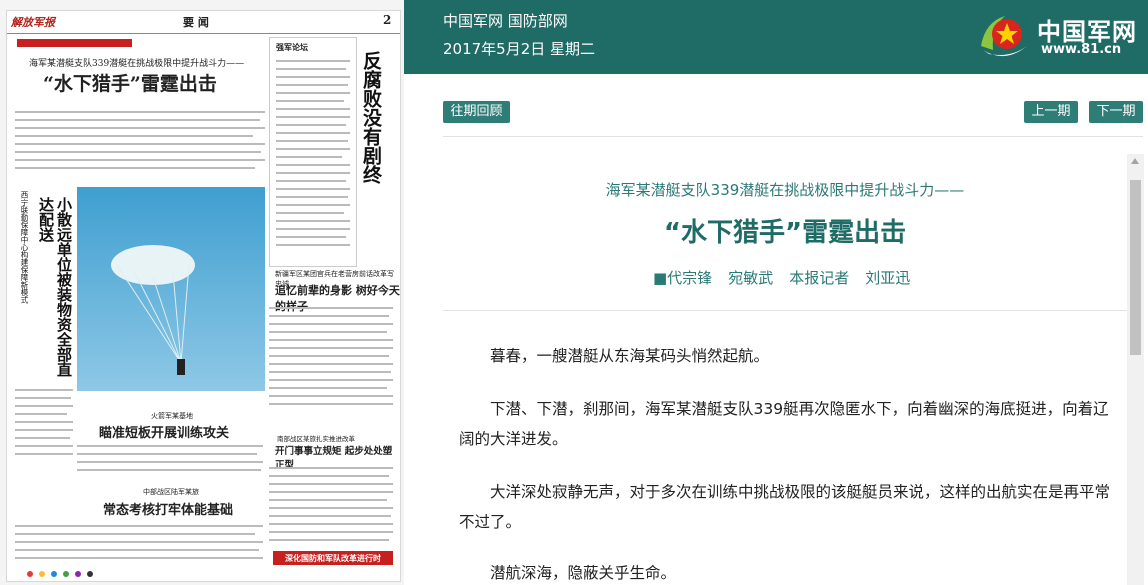 The image size is (1148, 585). I want to click on issue-date: 2017年5月2日 星期二, so click(519, 49).